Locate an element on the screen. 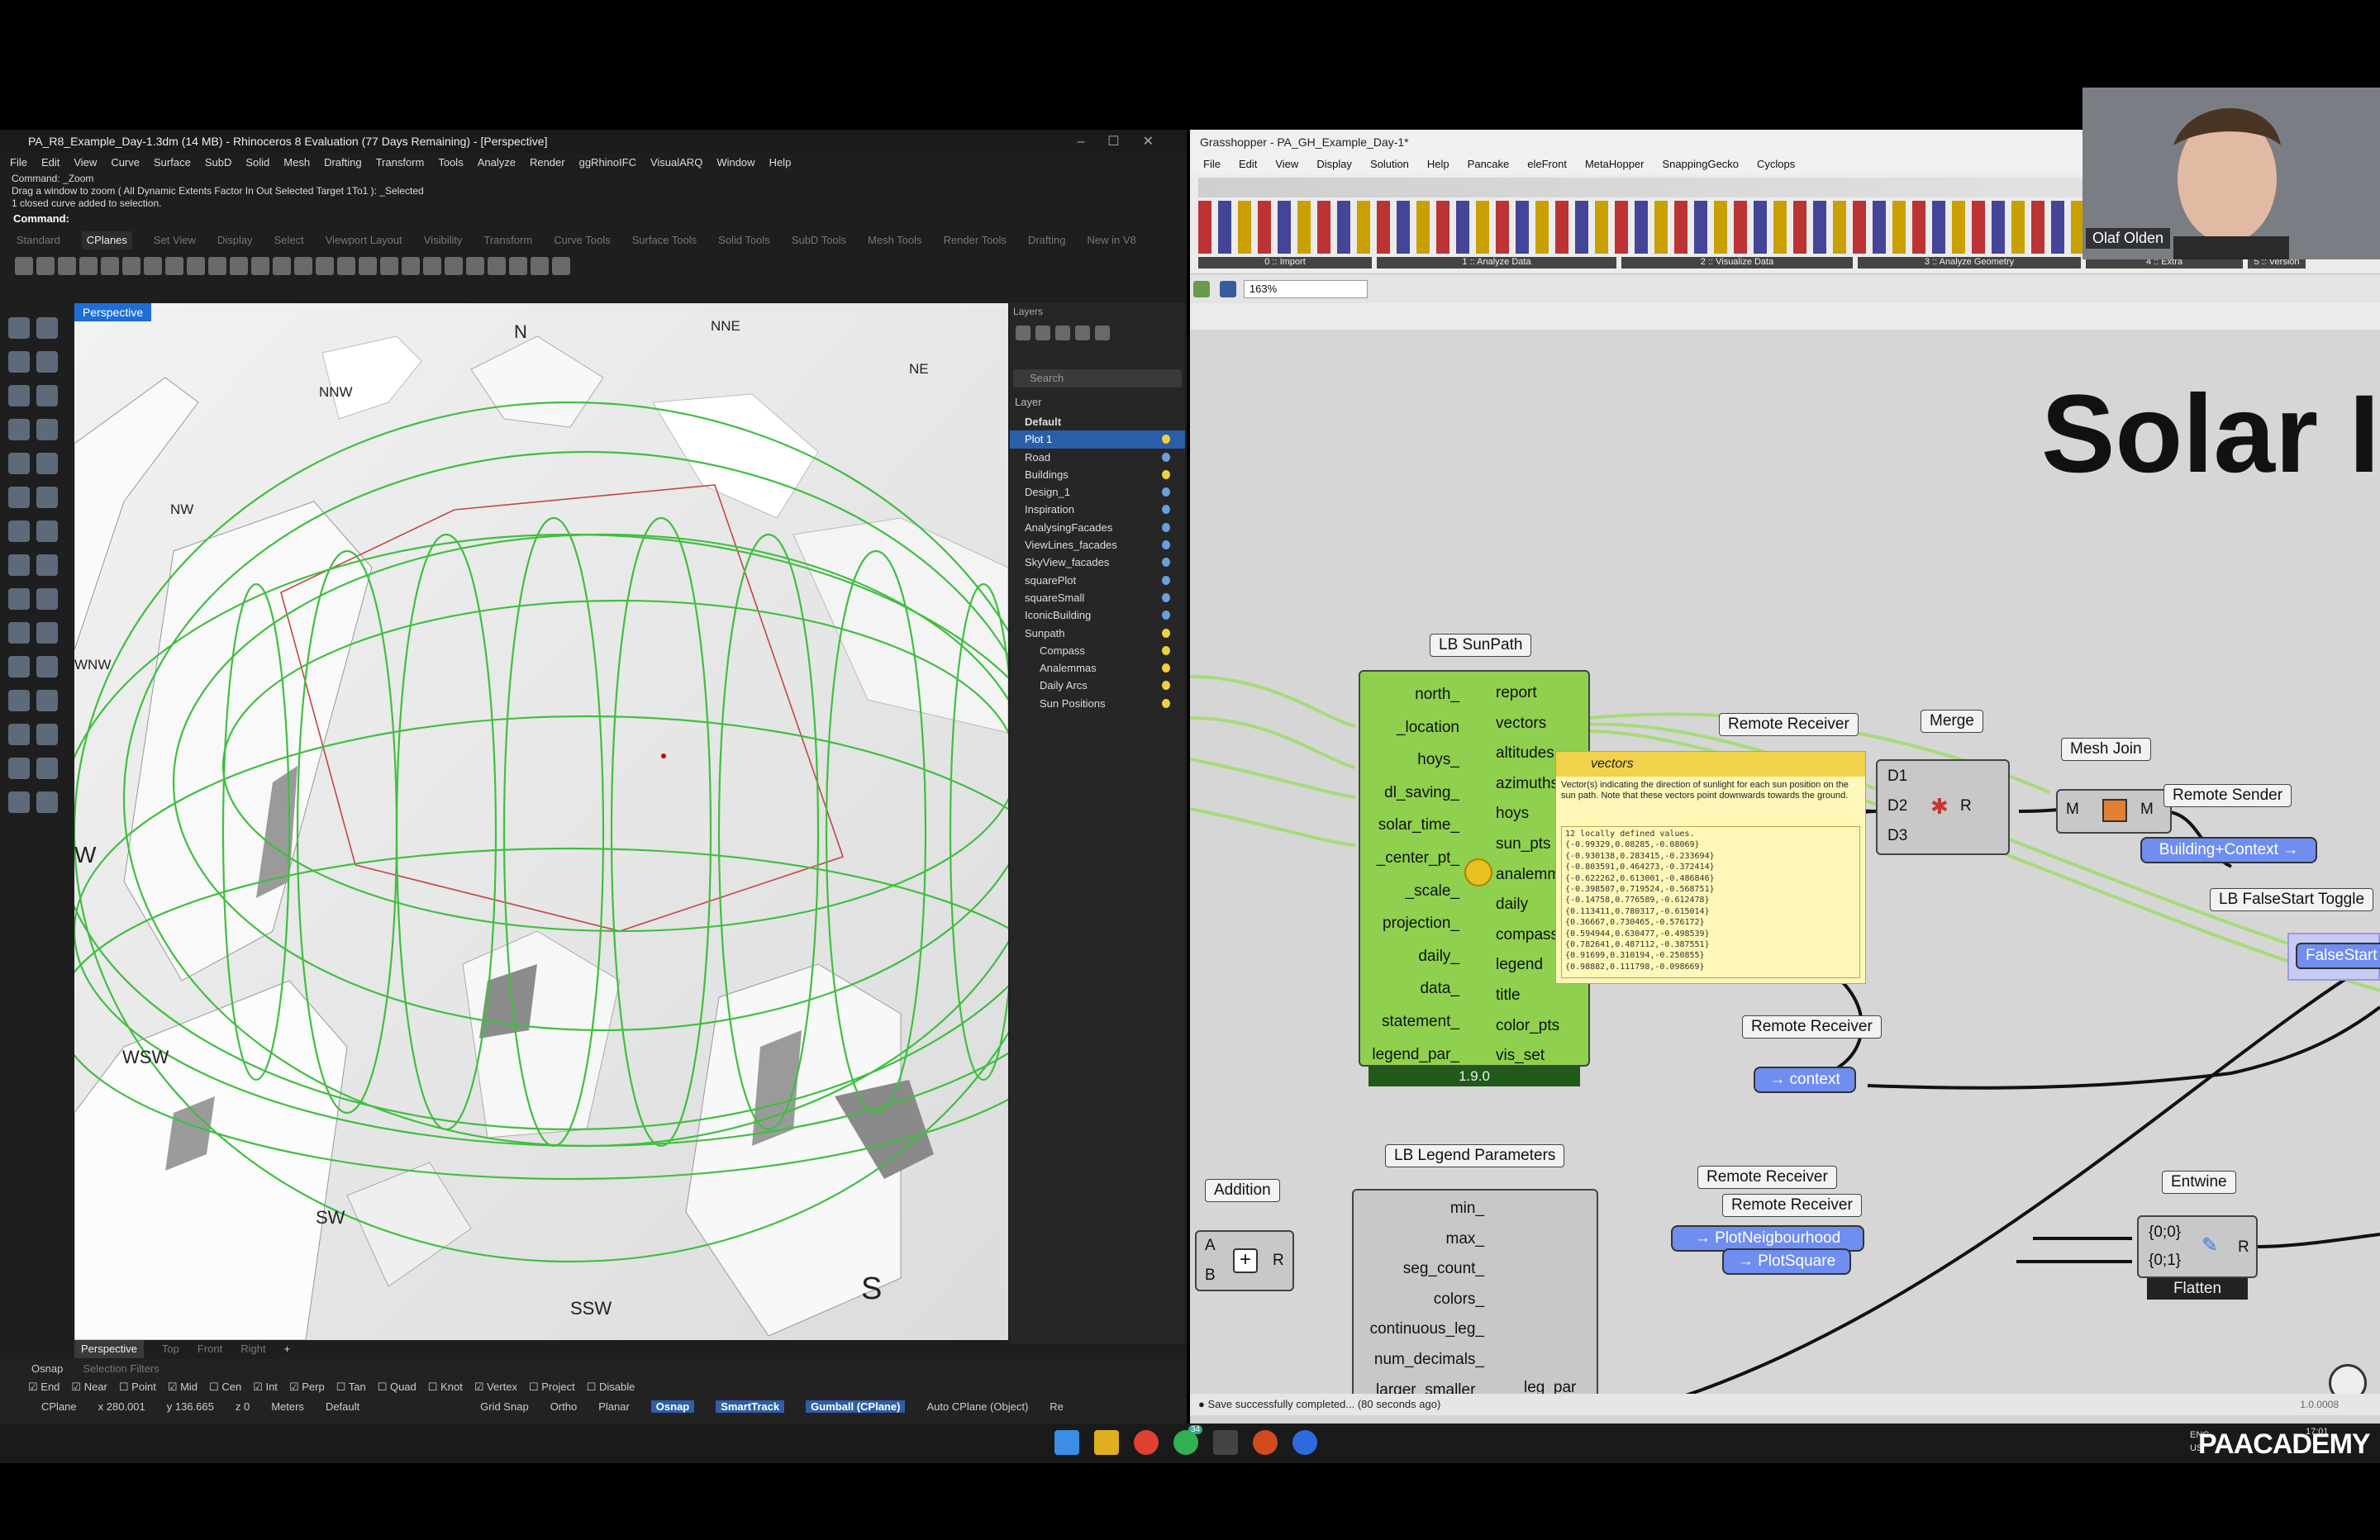 The image size is (2380, 1540). osnap-knot: ☐ Knot is located at coordinates (445, 1387).